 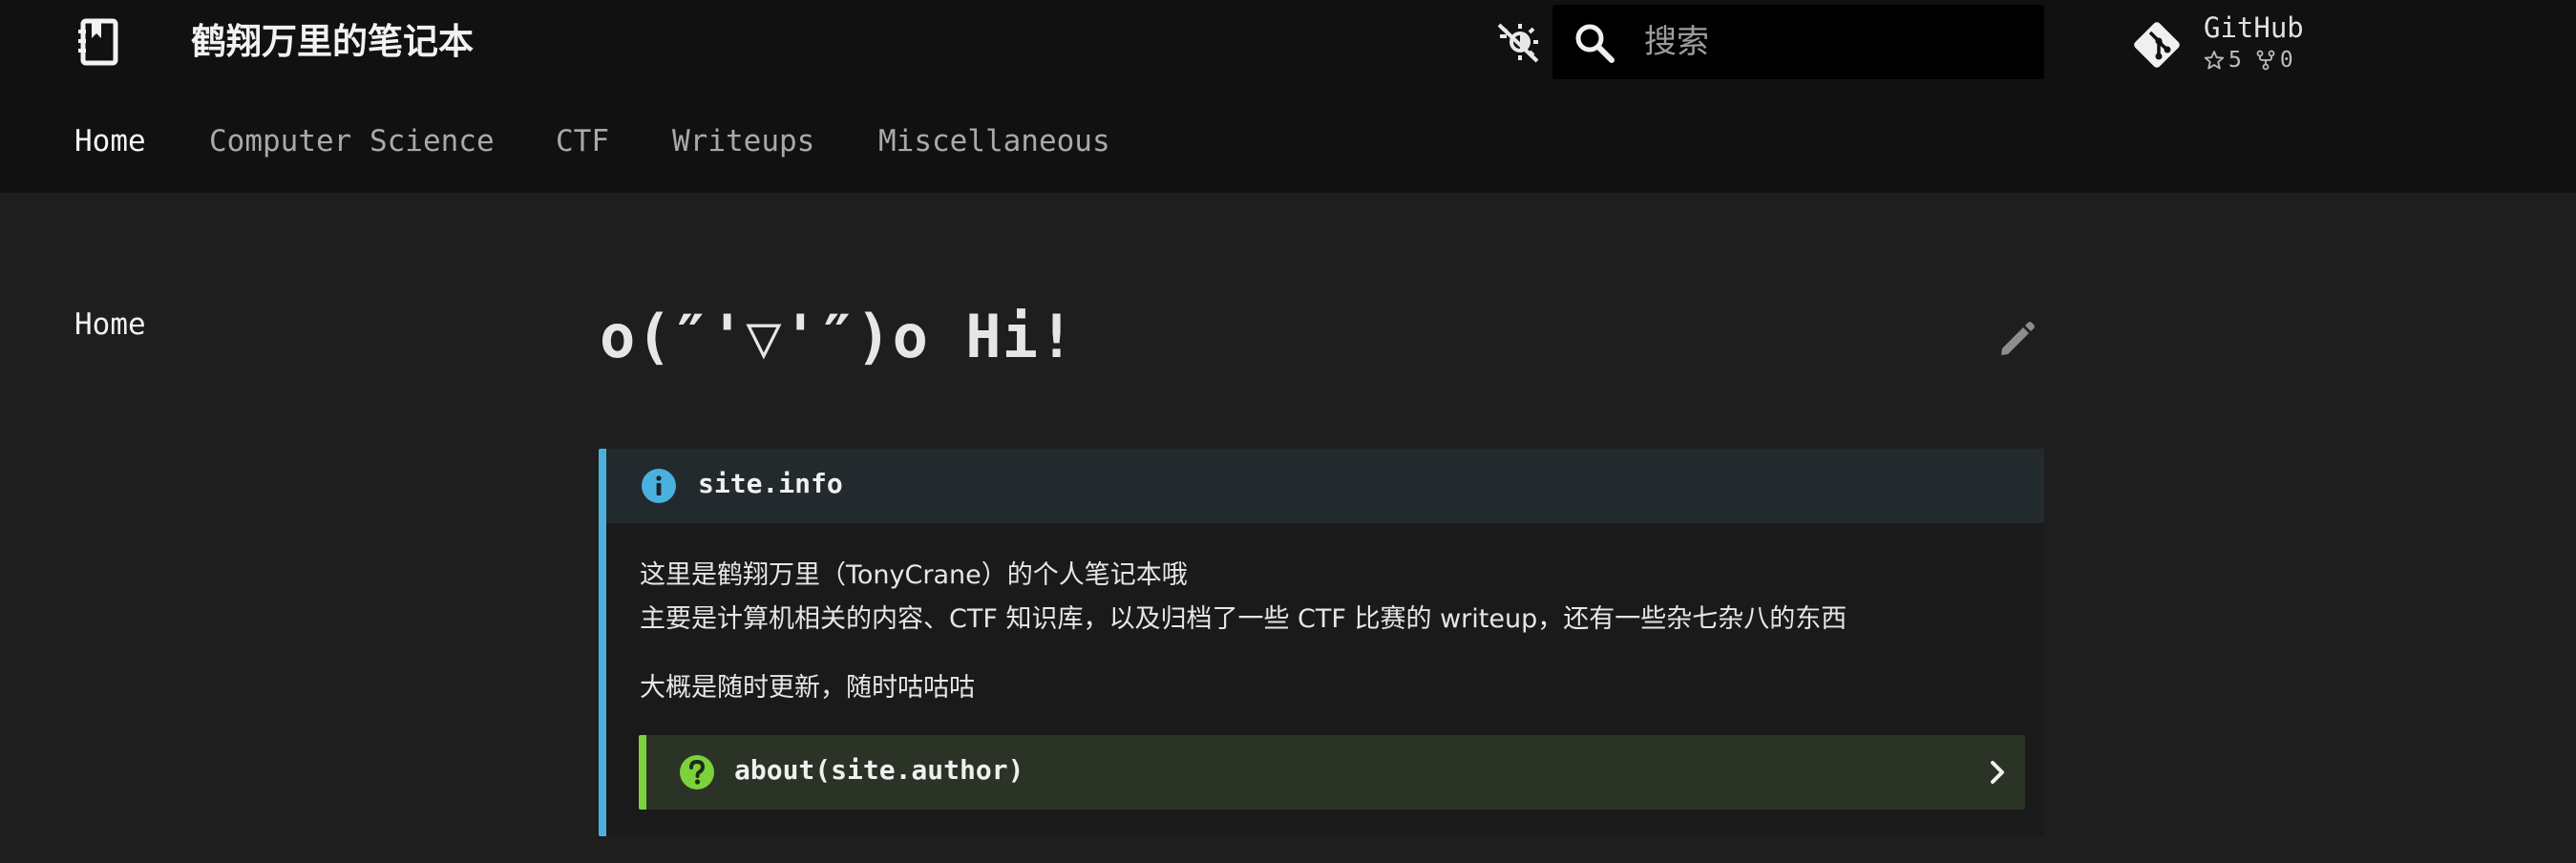 I want to click on sidebar-item-home: Home, so click(x=110, y=324).